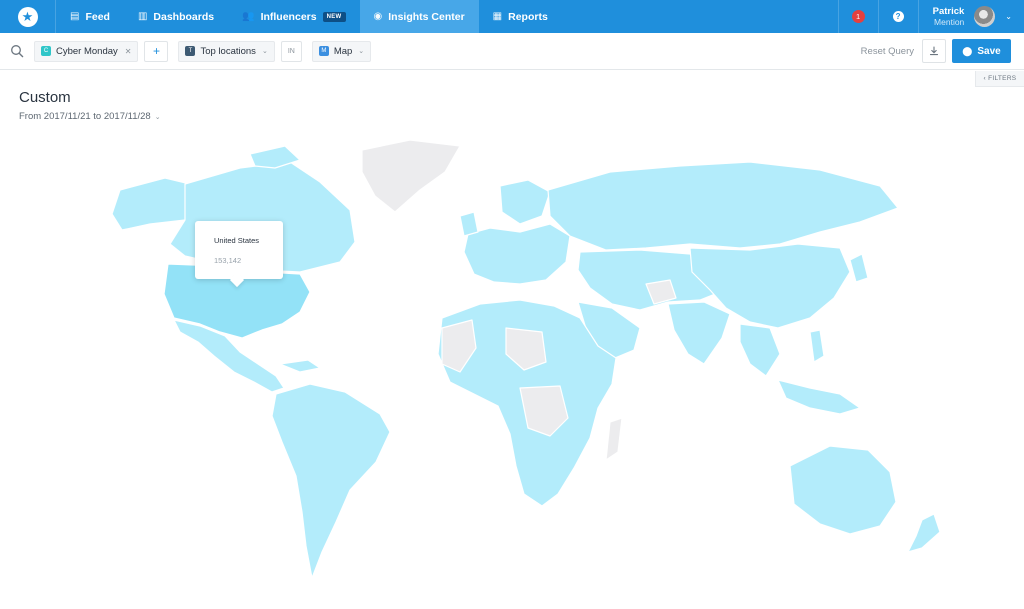 This screenshot has height=609, width=1024. I want to click on alert-chip: C Cyber Monday ✕, so click(86, 51).